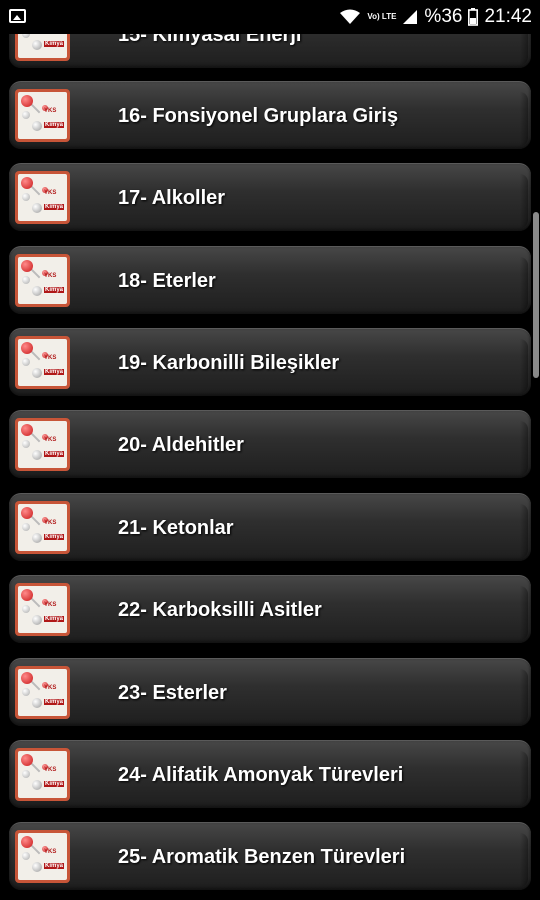 Image resolution: width=540 pixels, height=900 pixels. I want to click on list-item: YKSKimya 15- Kimyasal Enerji, so click(270, 51).